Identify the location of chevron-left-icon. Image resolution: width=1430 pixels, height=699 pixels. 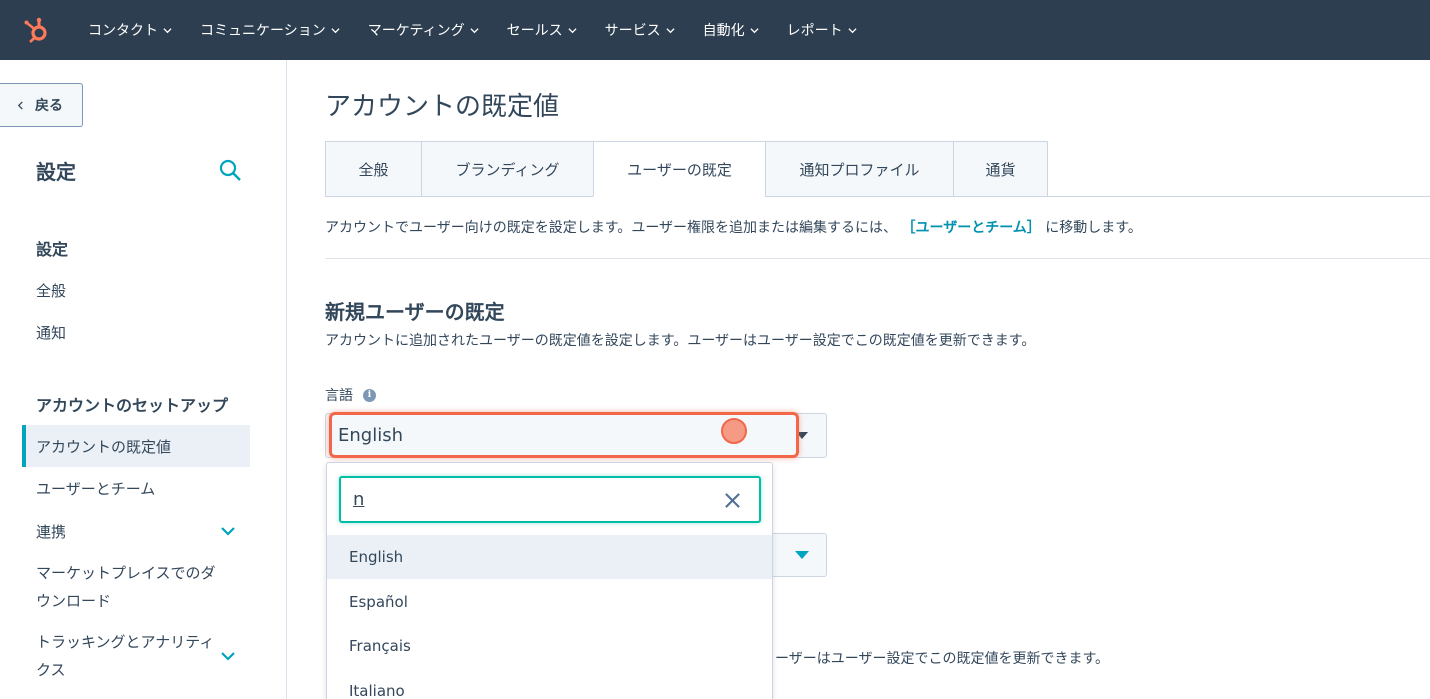
(20, 105).